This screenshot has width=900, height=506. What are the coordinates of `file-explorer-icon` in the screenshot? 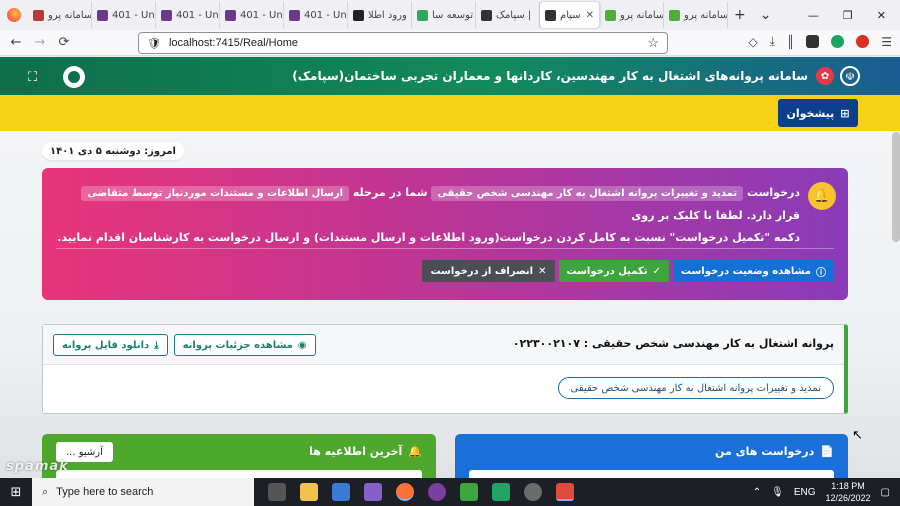 It's located at (309, 492).